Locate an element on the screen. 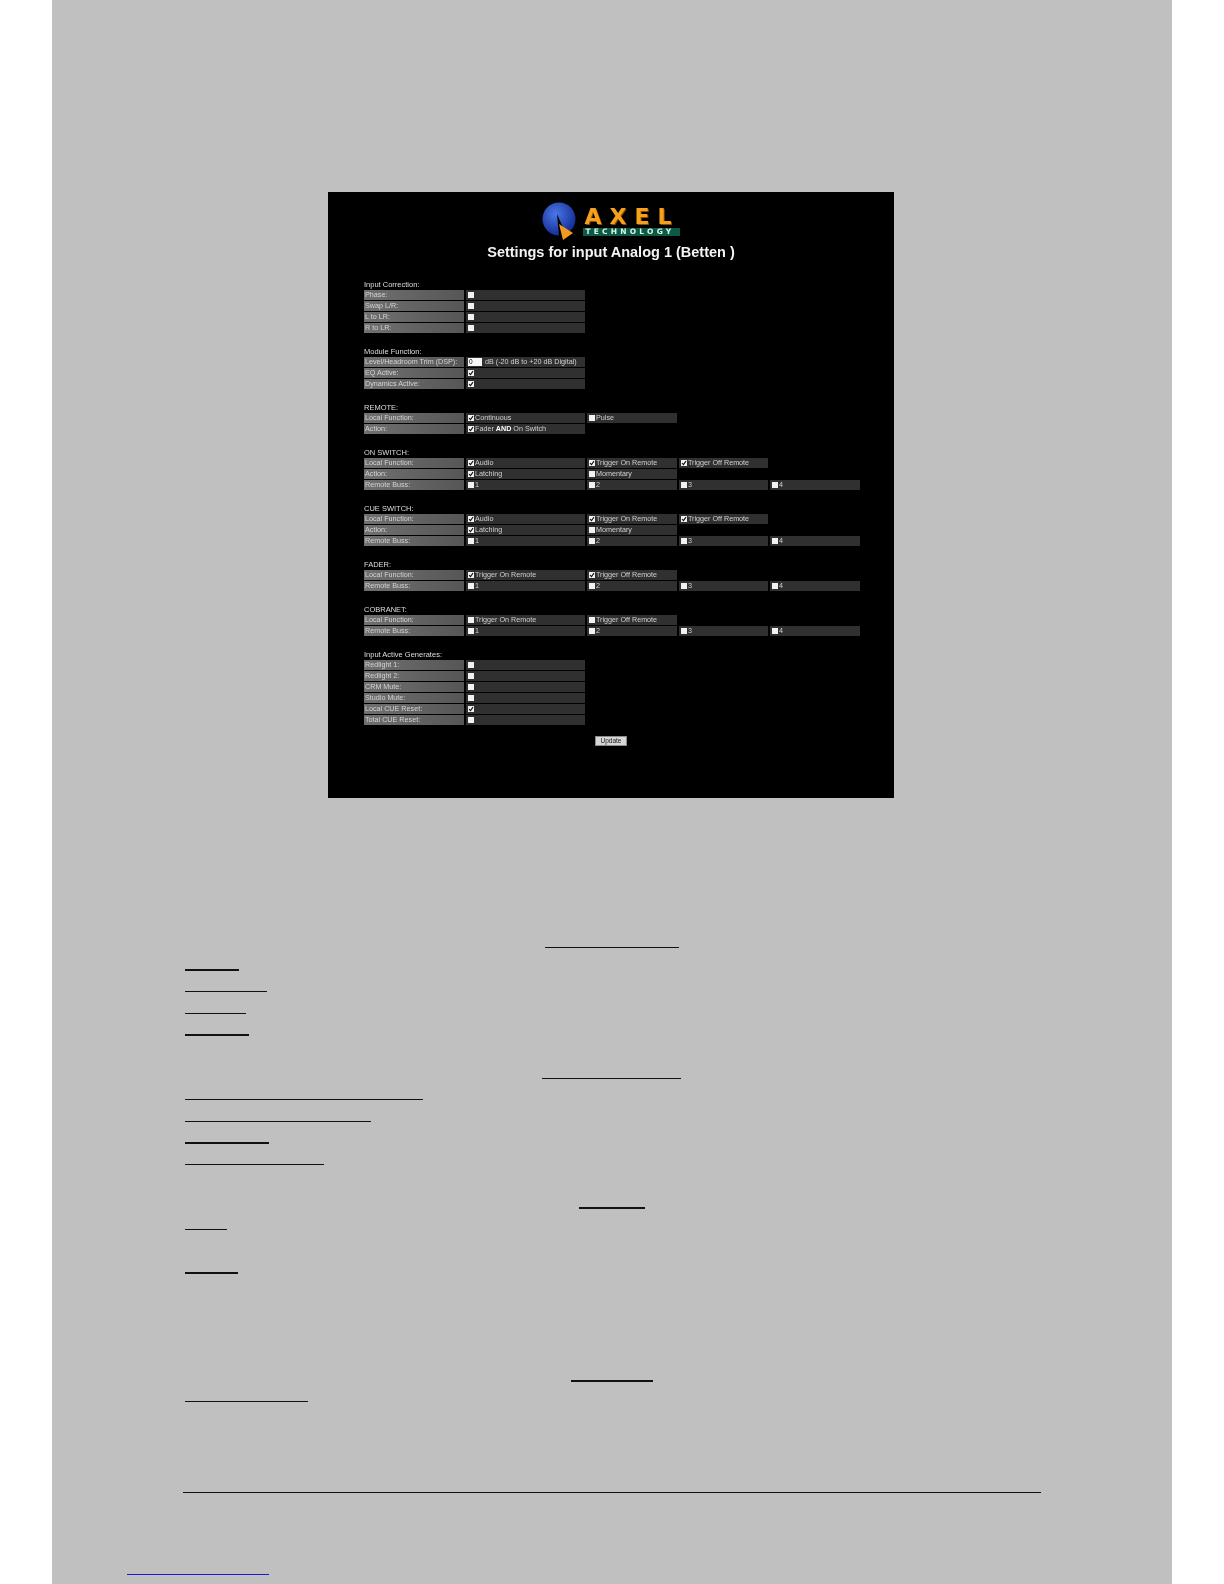  logo-wordmark: AXEL is located at coordinates (631, 216).